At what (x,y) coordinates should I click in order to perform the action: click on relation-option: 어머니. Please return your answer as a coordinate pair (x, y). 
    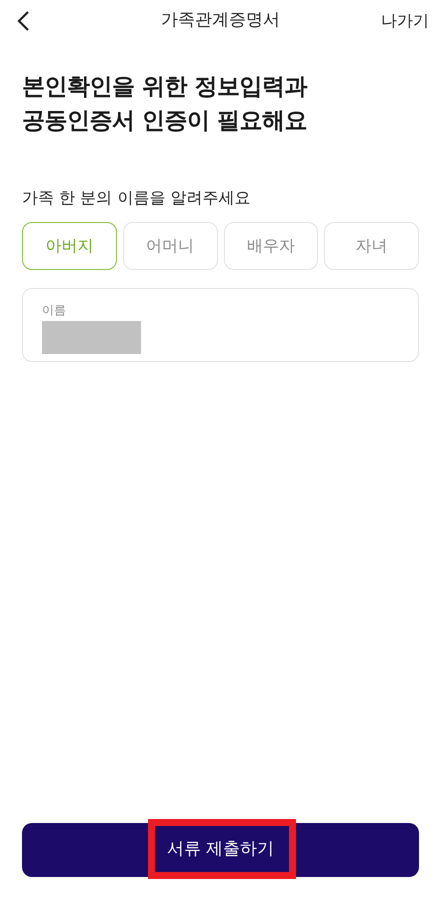
    Looking at the image, I should click on (170, 246).